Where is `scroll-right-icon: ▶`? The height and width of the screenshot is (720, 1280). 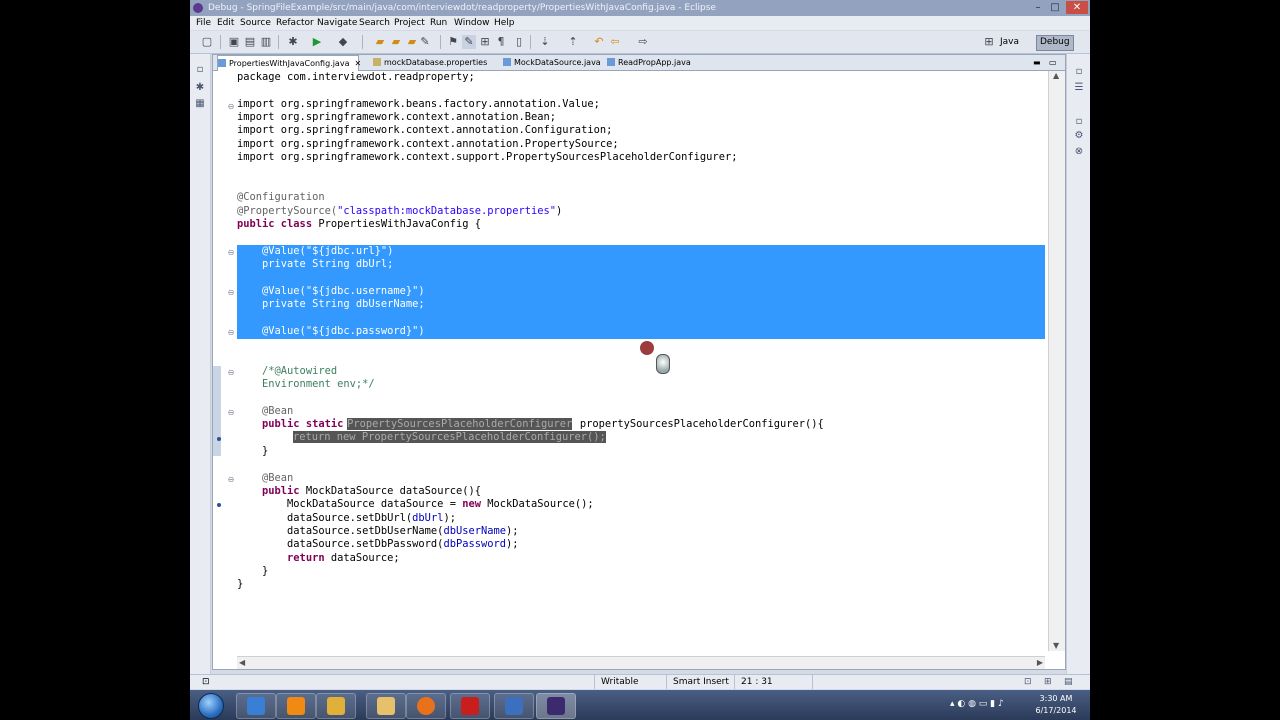
scroll-right-icon: ▶ is located at coordinates (1040, 663).